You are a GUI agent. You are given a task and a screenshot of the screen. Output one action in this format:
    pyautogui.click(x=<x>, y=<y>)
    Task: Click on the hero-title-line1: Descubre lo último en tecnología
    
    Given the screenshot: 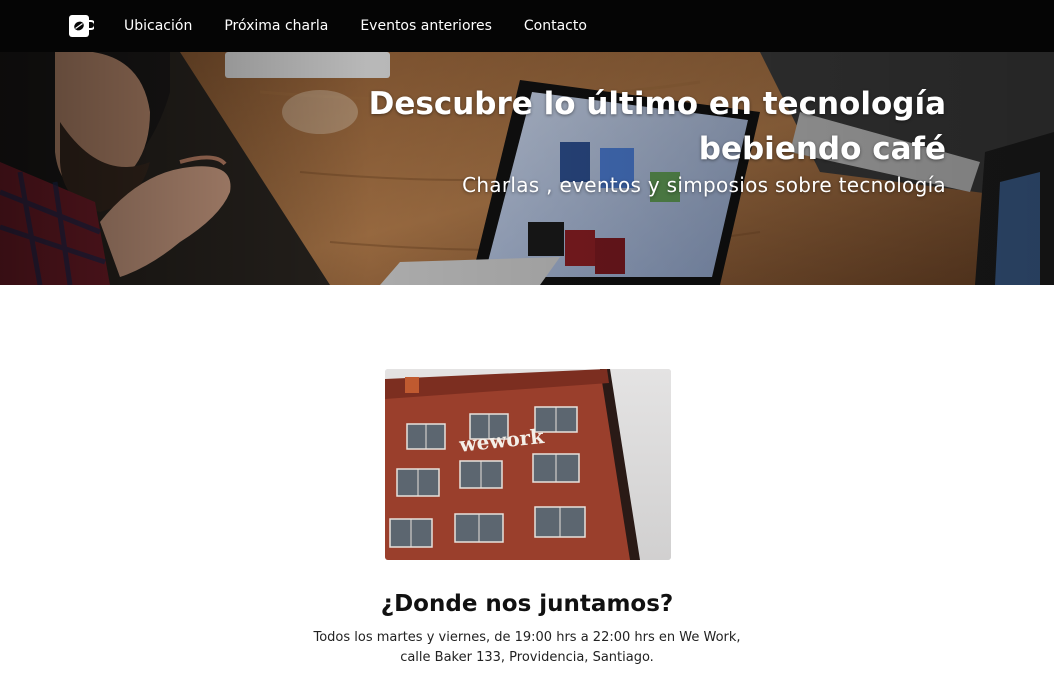 What is the action you would take?
    pyautogui.click(x=657, y=104)
    